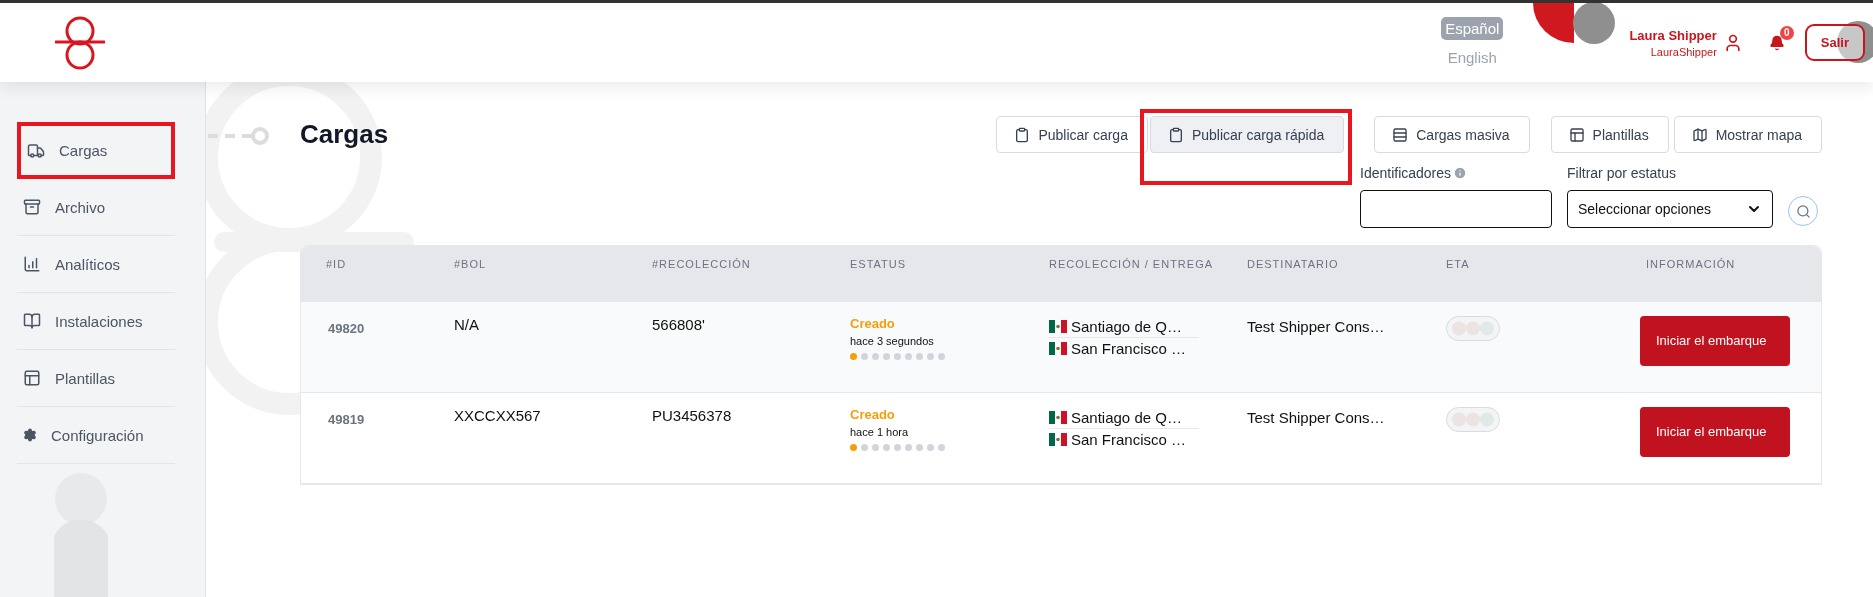 This screenshot has width=1873, height=597. I want to click on table-cell-text: 49819, so click(346, 419).